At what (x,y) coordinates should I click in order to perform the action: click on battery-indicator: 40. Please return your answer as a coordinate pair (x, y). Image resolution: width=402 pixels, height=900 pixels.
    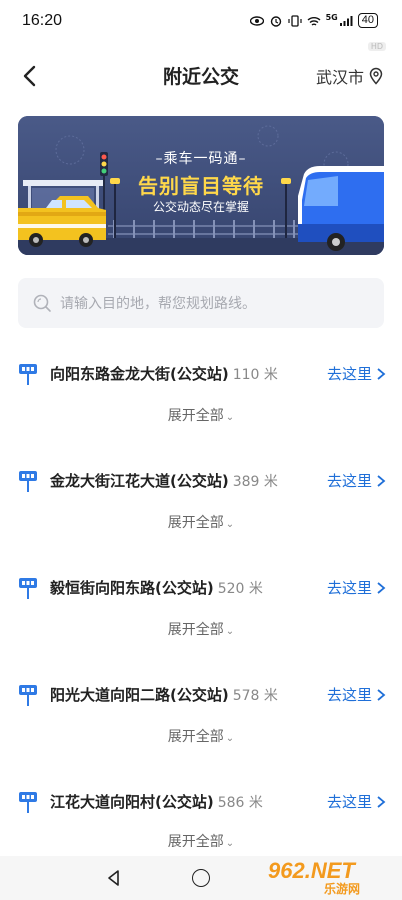
    Looking at the image, I should click on (367, 20).